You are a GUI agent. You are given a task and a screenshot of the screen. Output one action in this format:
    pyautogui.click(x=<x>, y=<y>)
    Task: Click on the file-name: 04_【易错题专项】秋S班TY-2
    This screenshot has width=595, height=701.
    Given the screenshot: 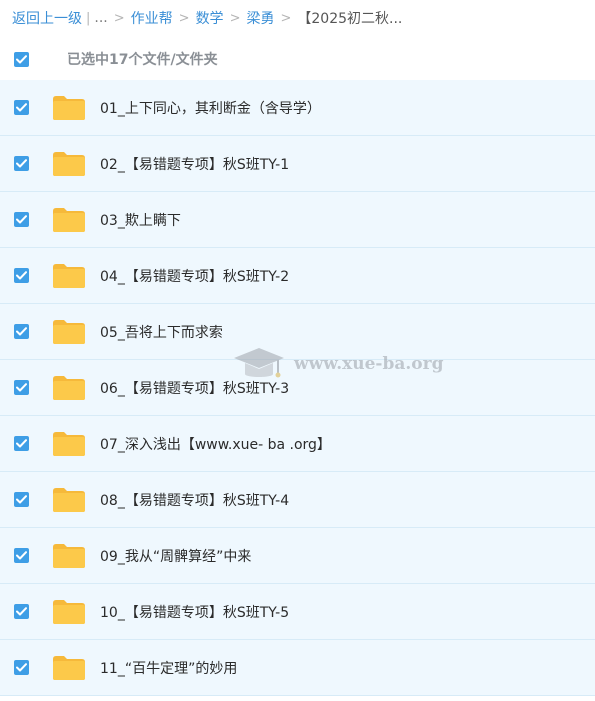 What is the action you would take?
    pyautogui.click(x=195, y=276)
    